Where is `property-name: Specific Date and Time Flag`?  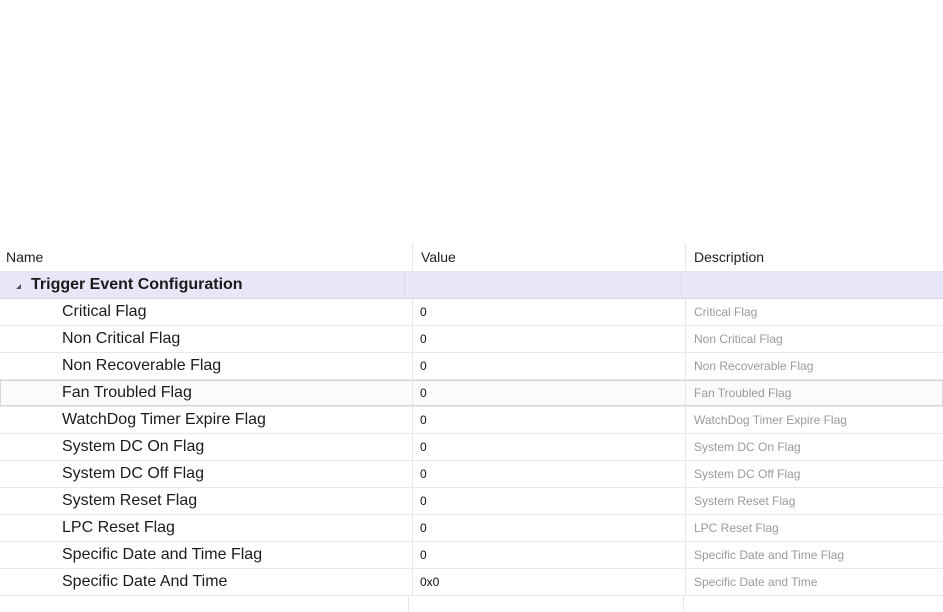
property-name: Specific Date and Time Flag is located at coordinates (162, 554).